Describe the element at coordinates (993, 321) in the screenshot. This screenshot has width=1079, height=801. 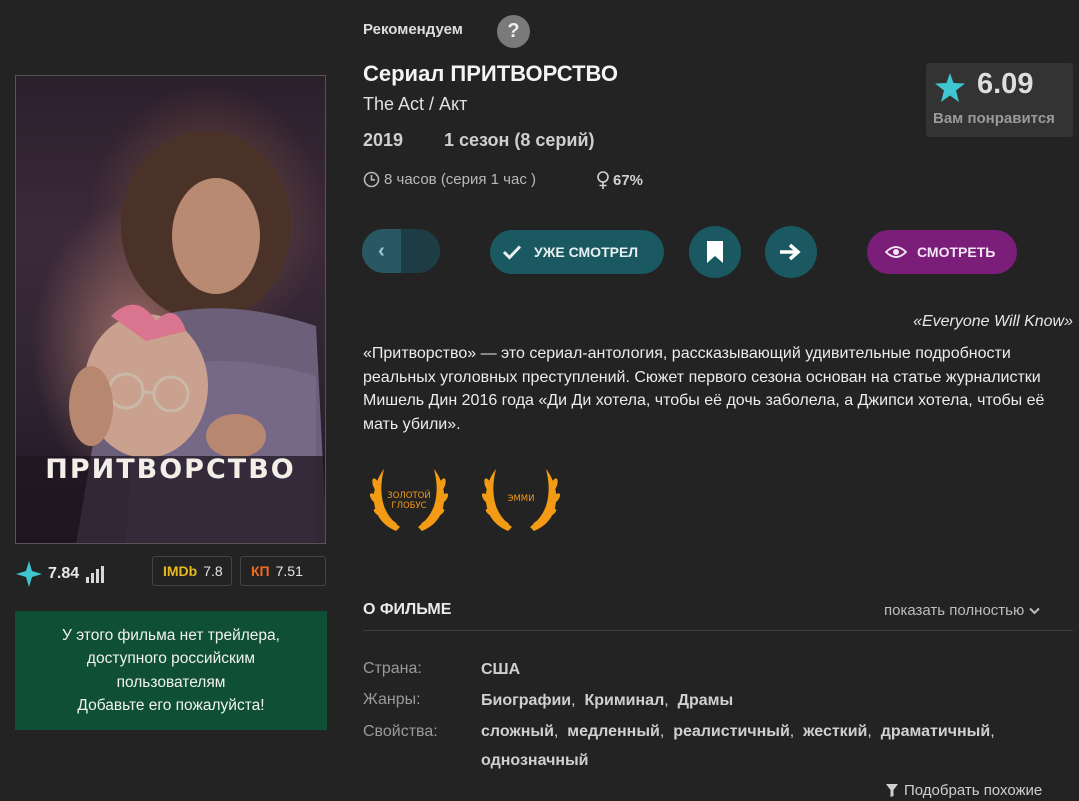
I see `tagline: «Everyone Will Know»` at that location.